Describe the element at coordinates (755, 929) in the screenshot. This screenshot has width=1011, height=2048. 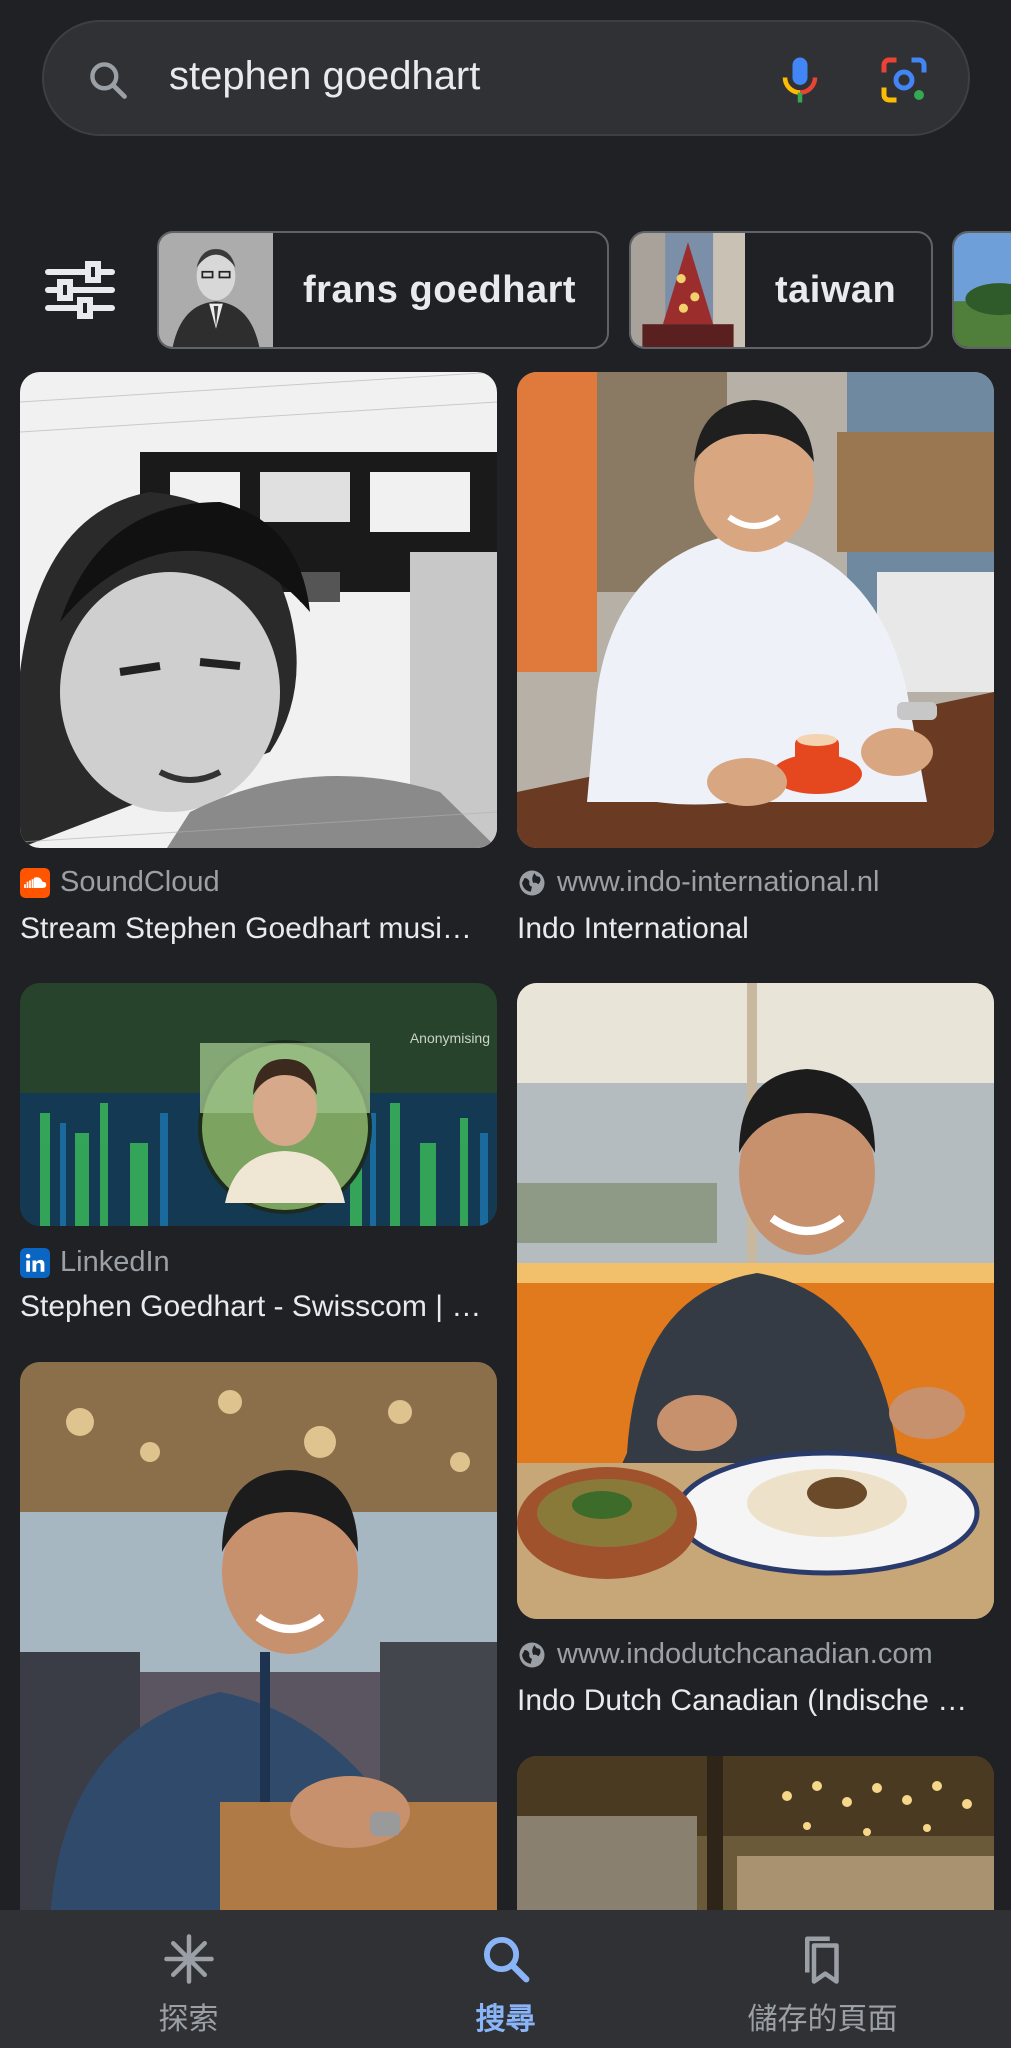
I see `result-title: Indo International` at that location.